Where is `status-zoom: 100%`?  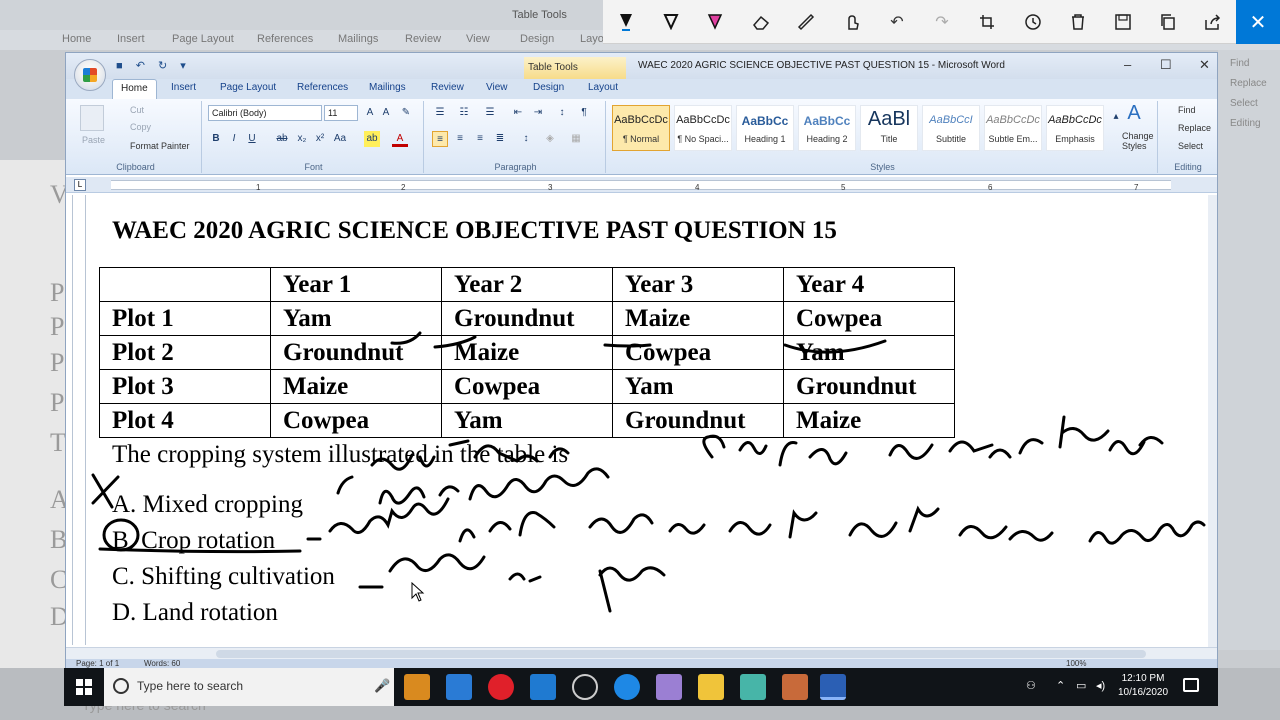
status-zoom: 100% is located at coordinates (1076, 663).